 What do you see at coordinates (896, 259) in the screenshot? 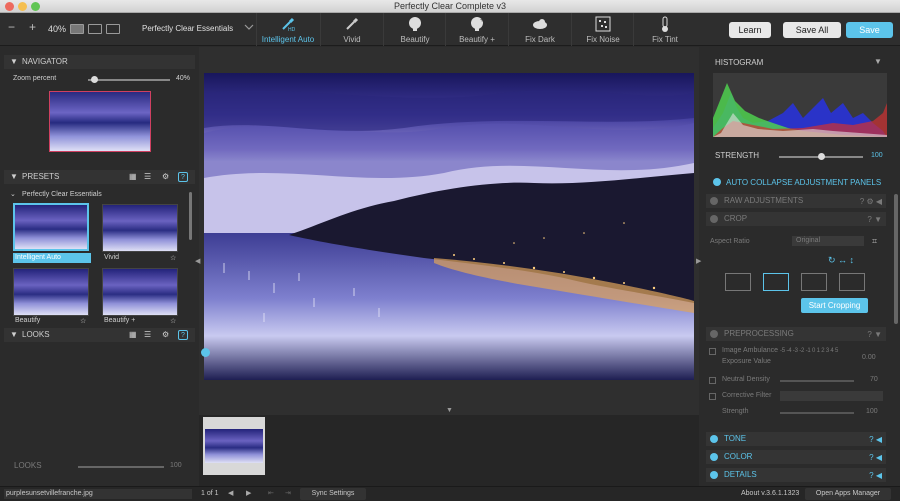
I see `right-scrollbar` at bounding box center [896, 259].